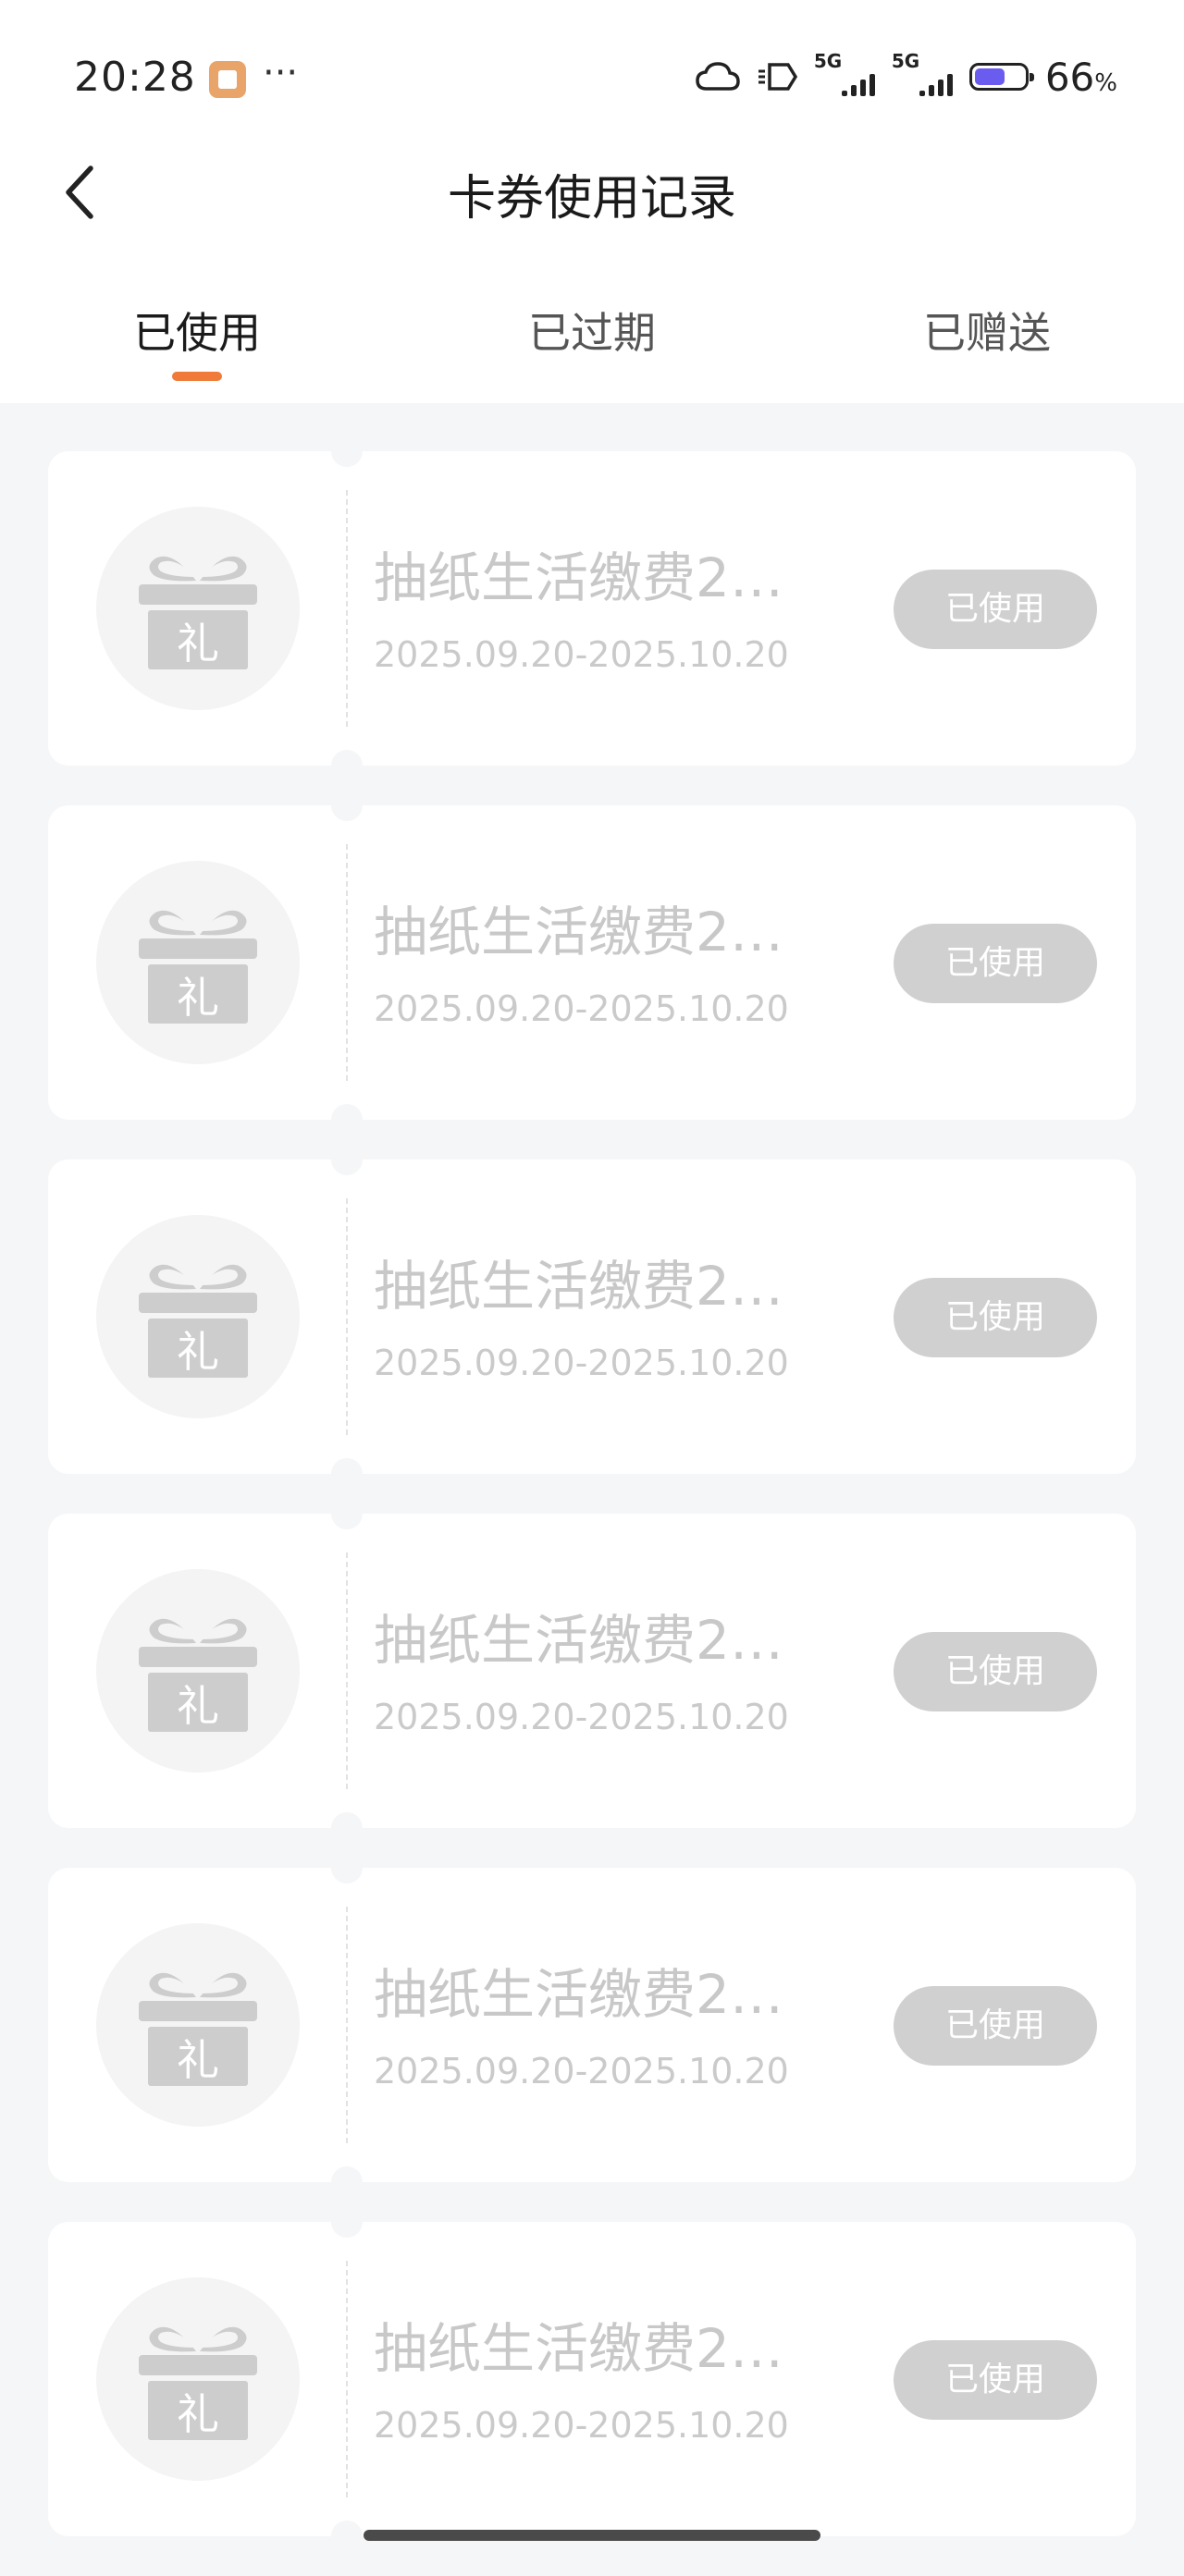 The image size is (1184, 2576). Describe the element at coordinates (778, 77) in the screenshot. I see `nfc-icon` at that location.